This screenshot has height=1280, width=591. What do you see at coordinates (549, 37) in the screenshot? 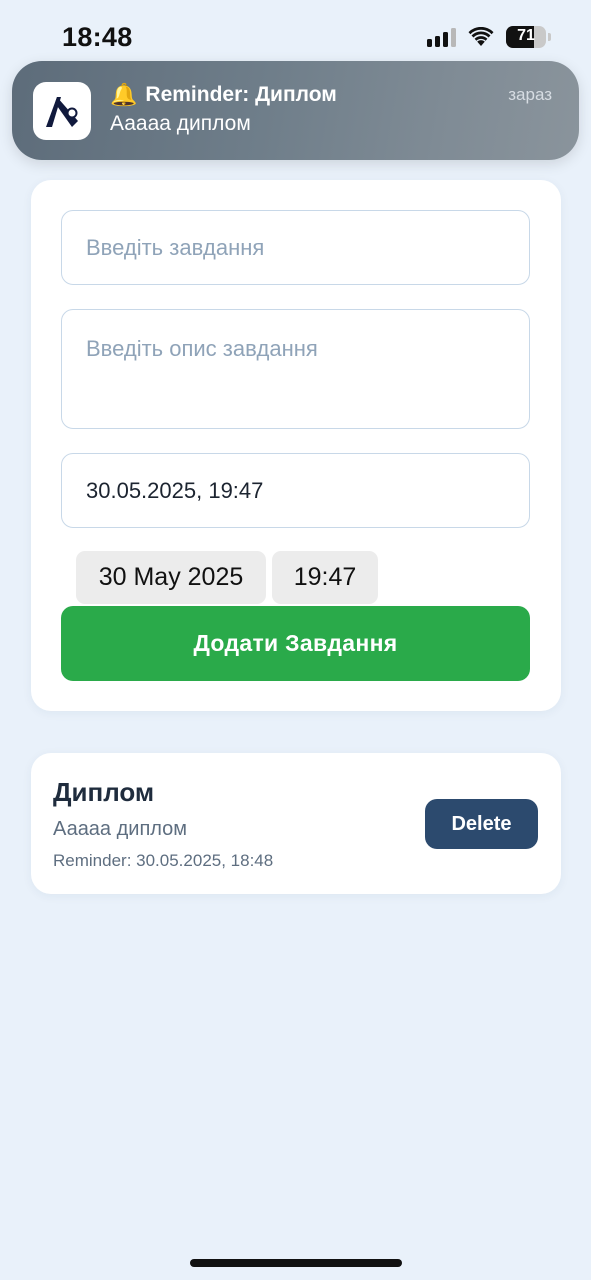
I see `battery-tip` at bounding box center [549, 37].